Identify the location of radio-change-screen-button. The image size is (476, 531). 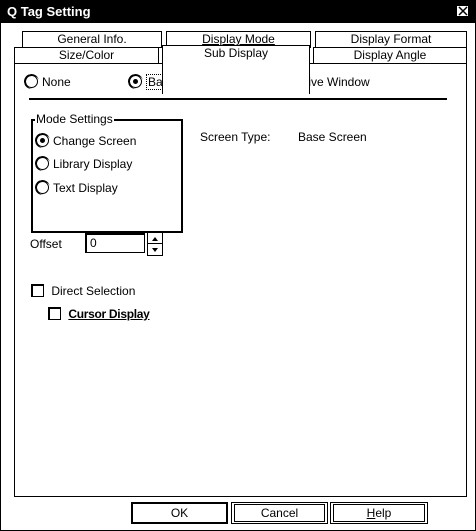
(42, 141).